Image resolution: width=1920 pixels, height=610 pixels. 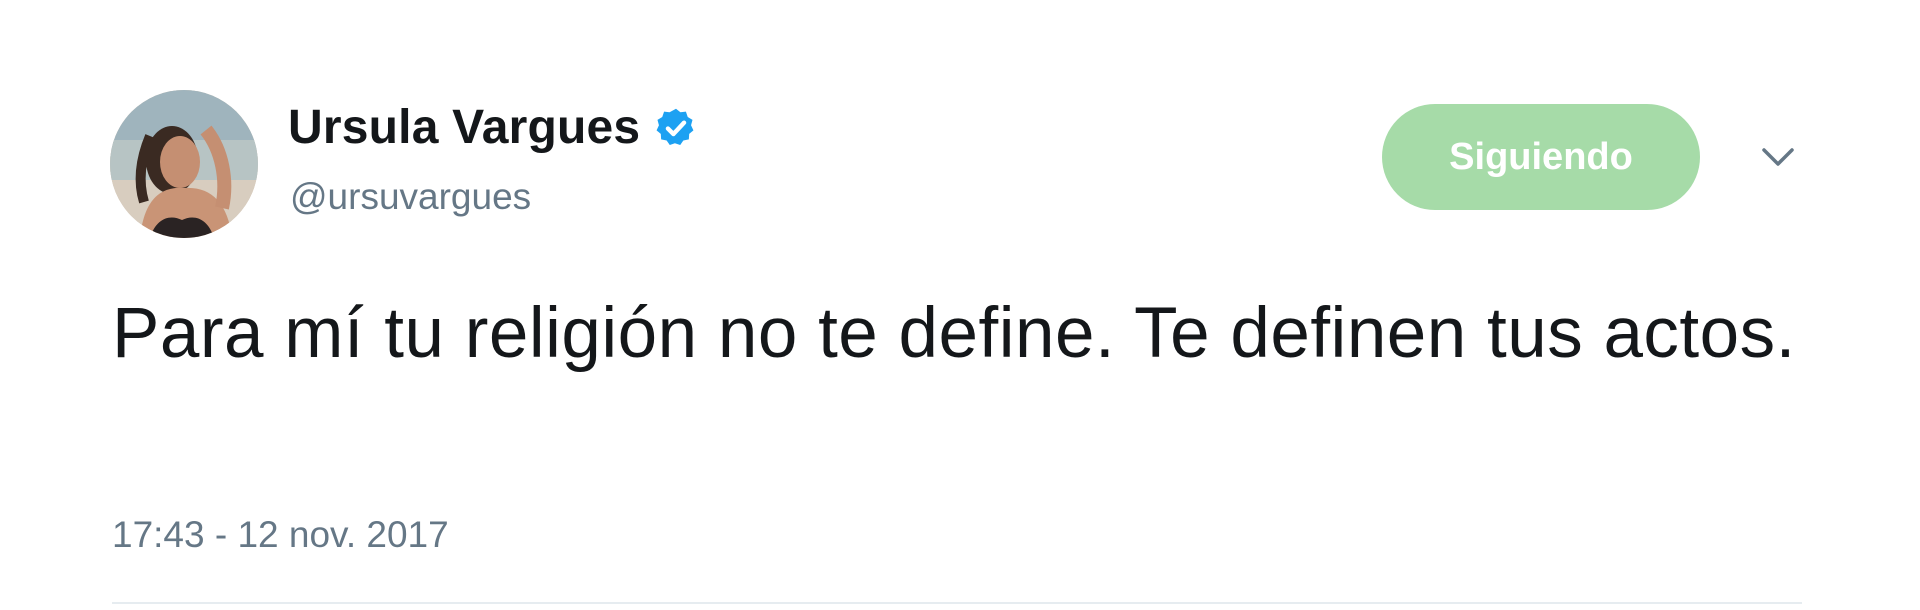 I want to click on user-handle: @ursuvargues, so click(x=410, y=197).